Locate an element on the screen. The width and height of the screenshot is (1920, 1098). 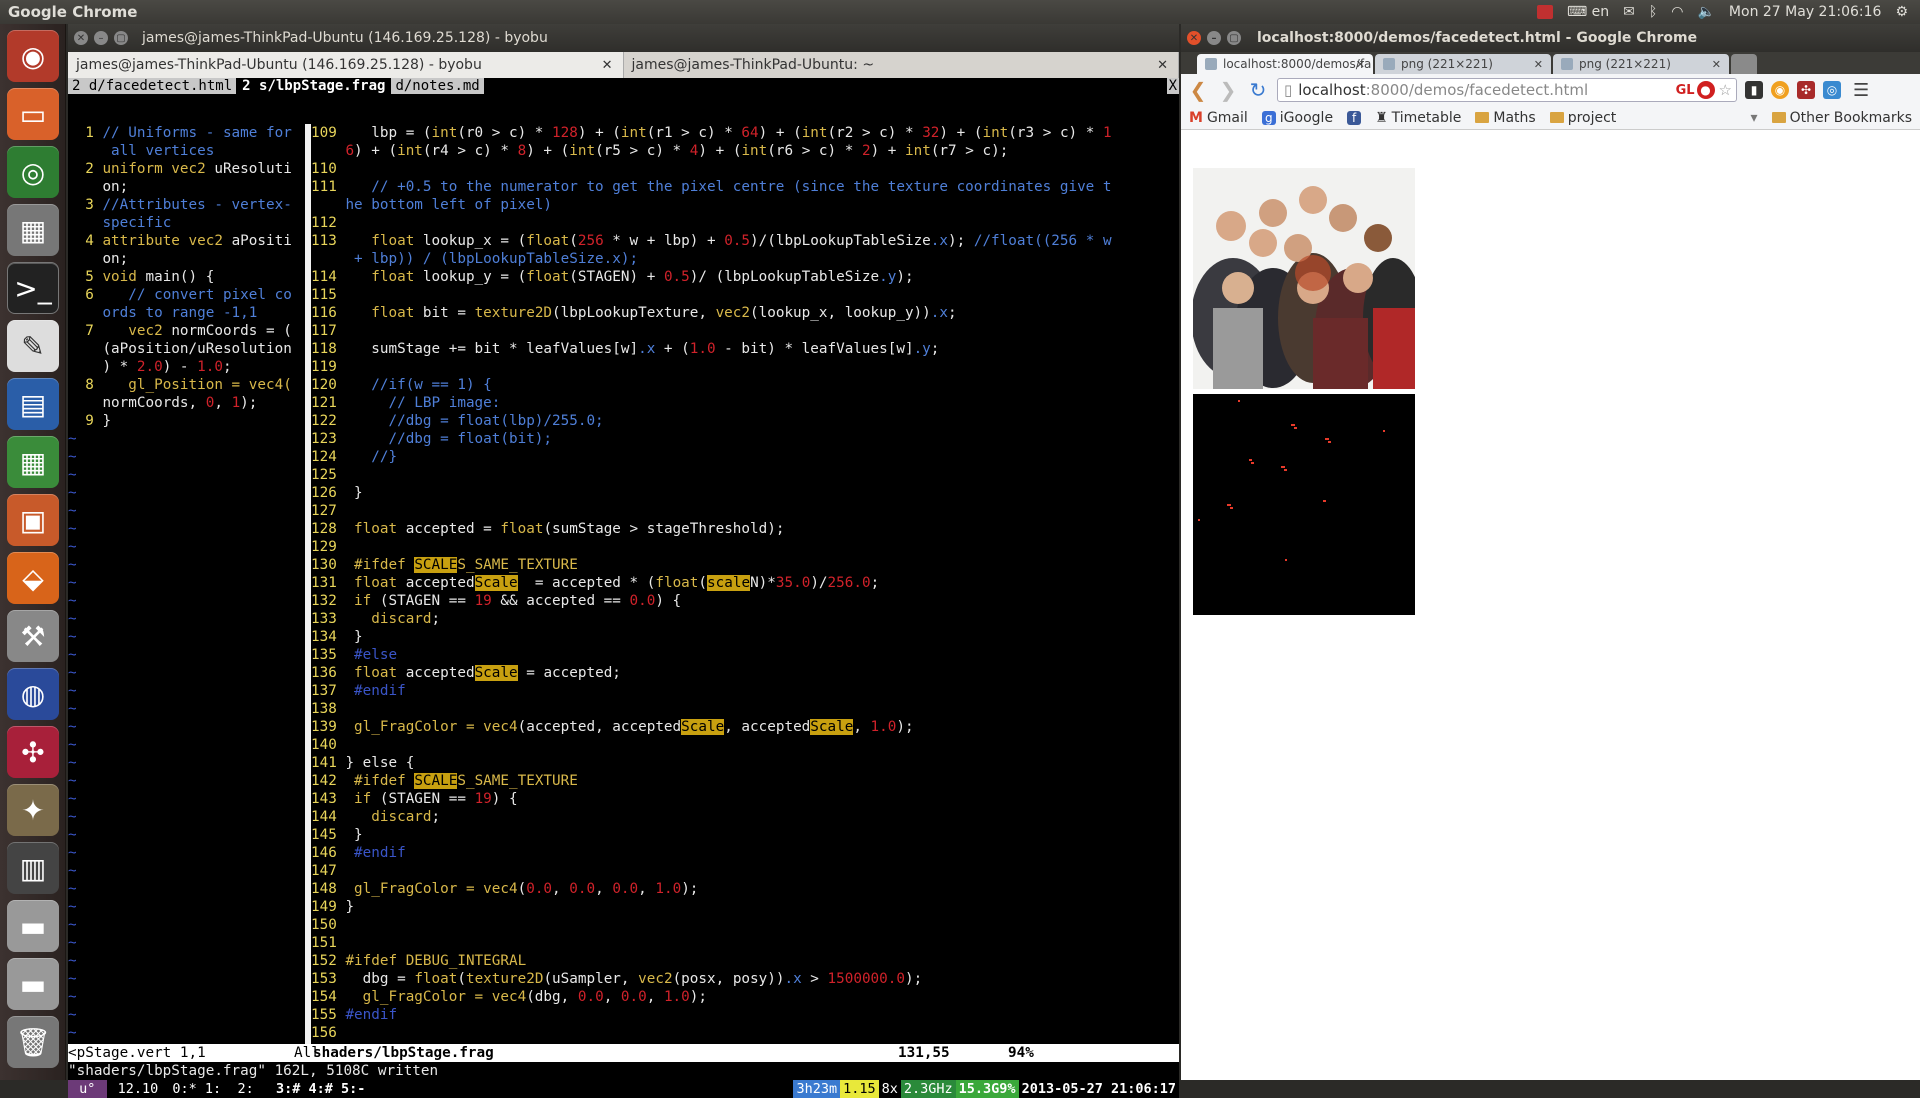
vim-tab-facedetect: 2 d/facedetect.html is located at coordinates (152, 86).